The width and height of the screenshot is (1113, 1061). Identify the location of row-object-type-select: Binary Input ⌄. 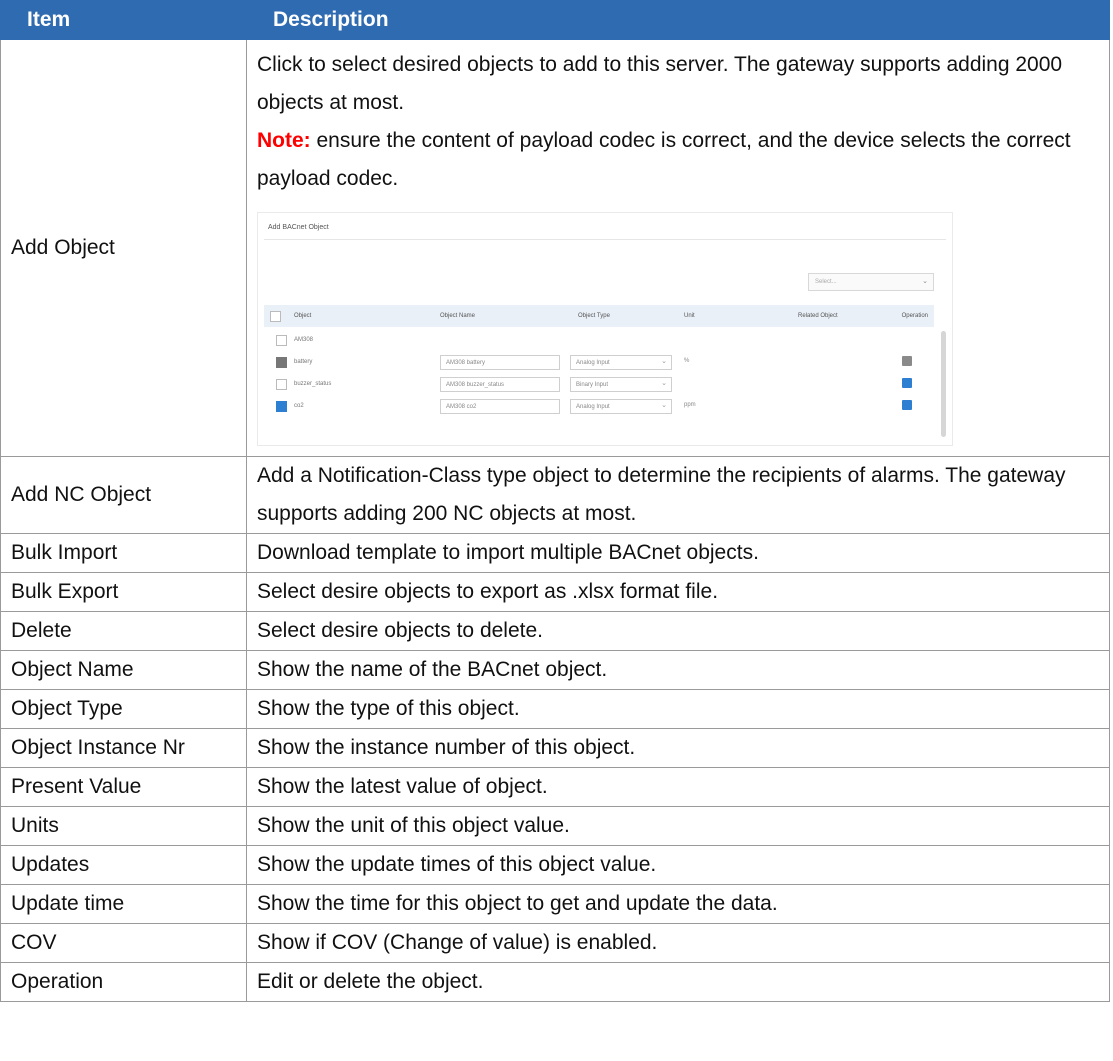
(621, 384).